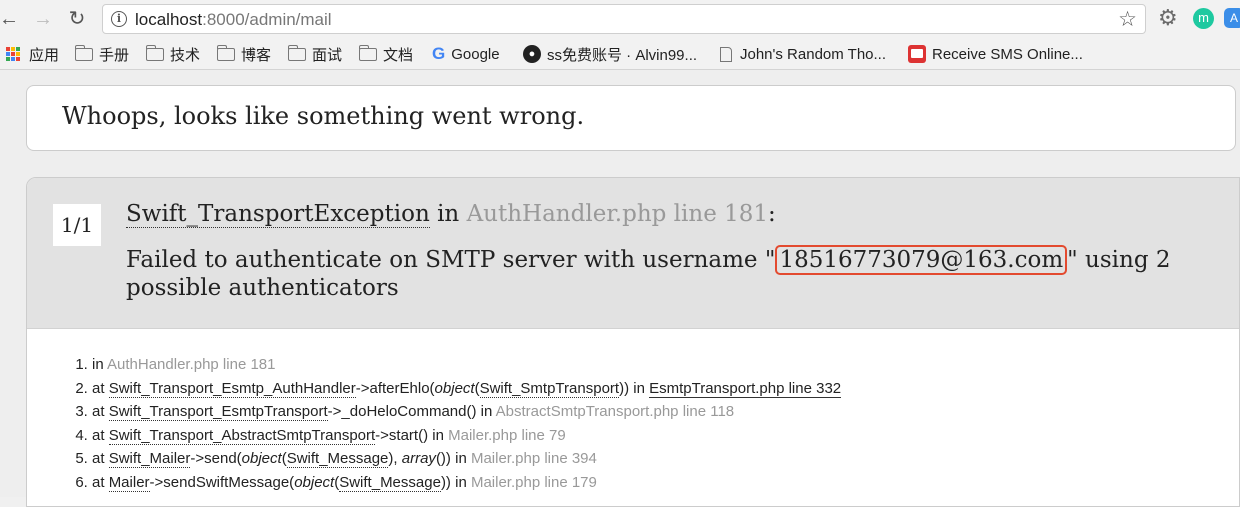  I want to click on trace-file: AbstractSmtpTransport.php line 118, so click(615, 411).